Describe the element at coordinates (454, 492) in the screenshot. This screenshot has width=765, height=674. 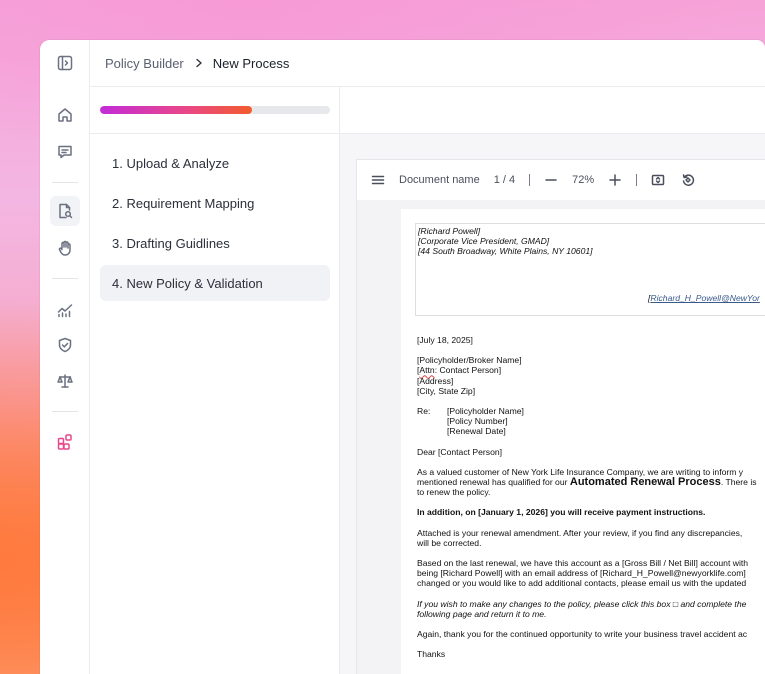
I see `paragraph-line: to renew the policy.` at that location.